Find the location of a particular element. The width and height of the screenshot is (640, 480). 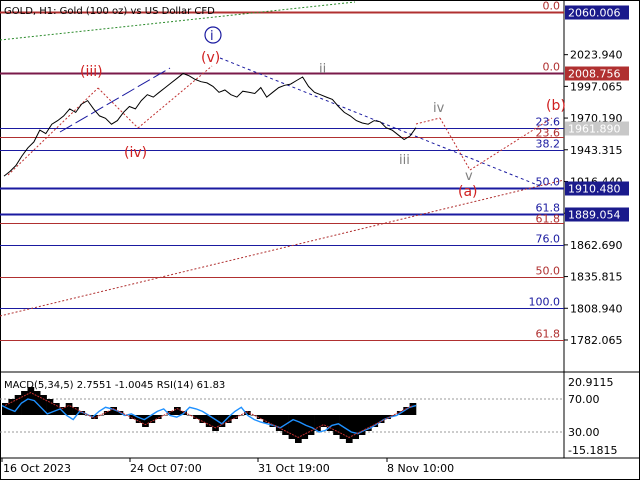

chart-title: GOLD, H1: Gold (100 oz) vs US Dollar CFD is located at coordinates (109, 11).